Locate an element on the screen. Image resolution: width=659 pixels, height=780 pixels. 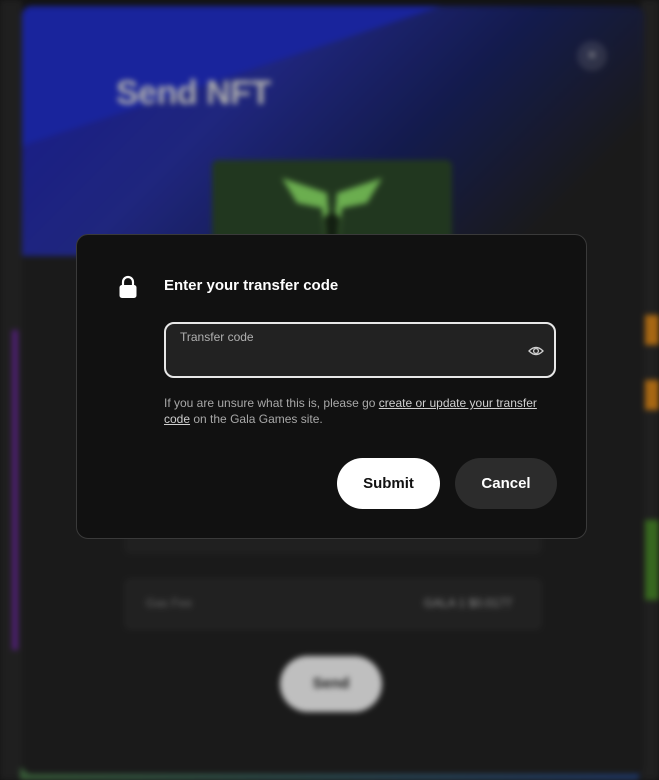
dialog-title: Enter your transfer code is located at coordinates (251, 285).